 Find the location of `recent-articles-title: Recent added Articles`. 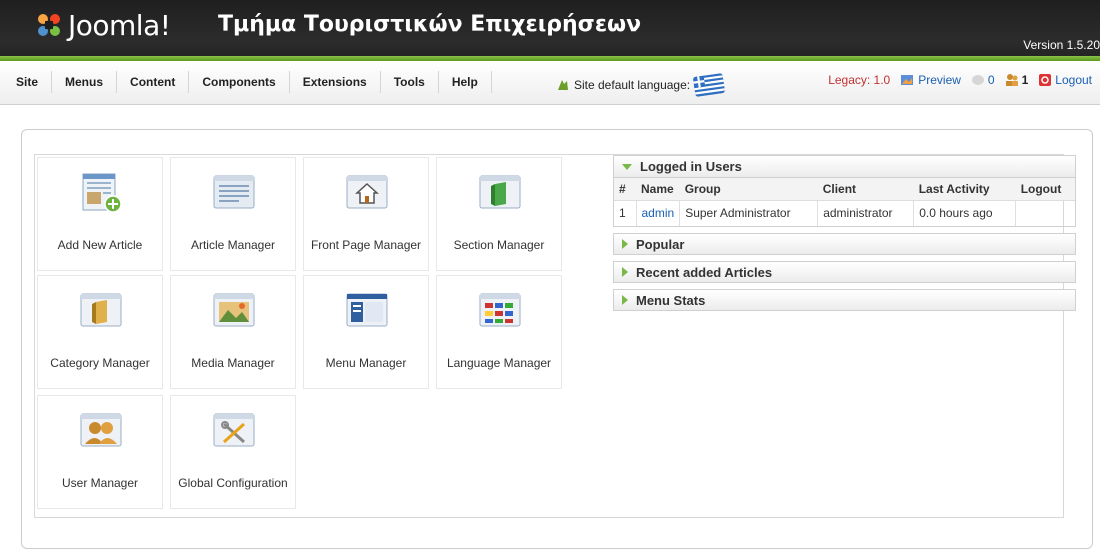

recent-articles-title: Recent added Articles is located at coordinates (704, 272).